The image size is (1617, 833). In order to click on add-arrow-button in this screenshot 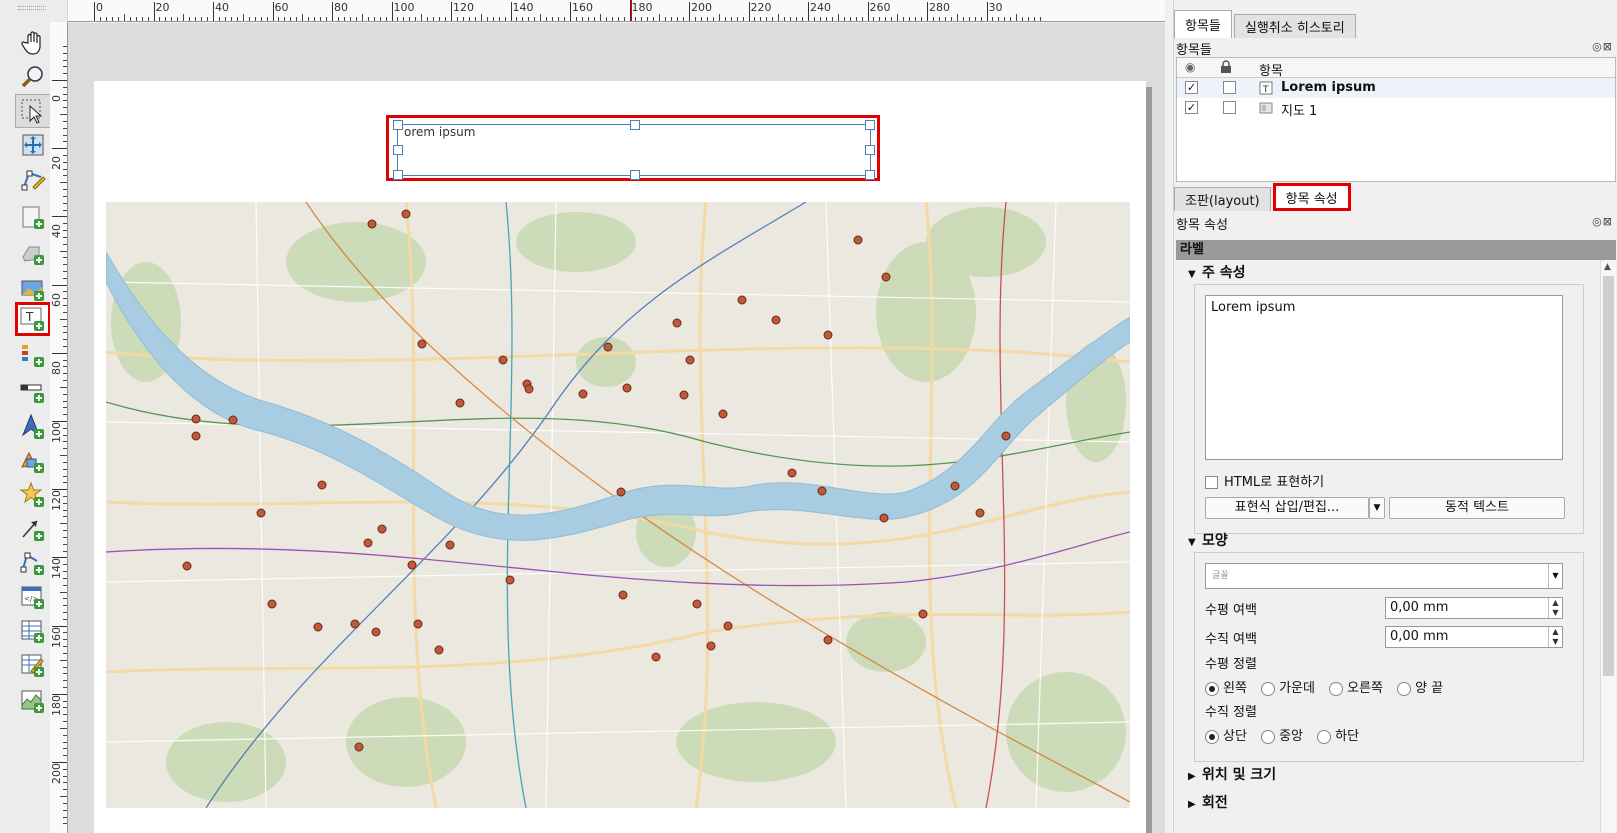, I will do `click(33, 529)`.